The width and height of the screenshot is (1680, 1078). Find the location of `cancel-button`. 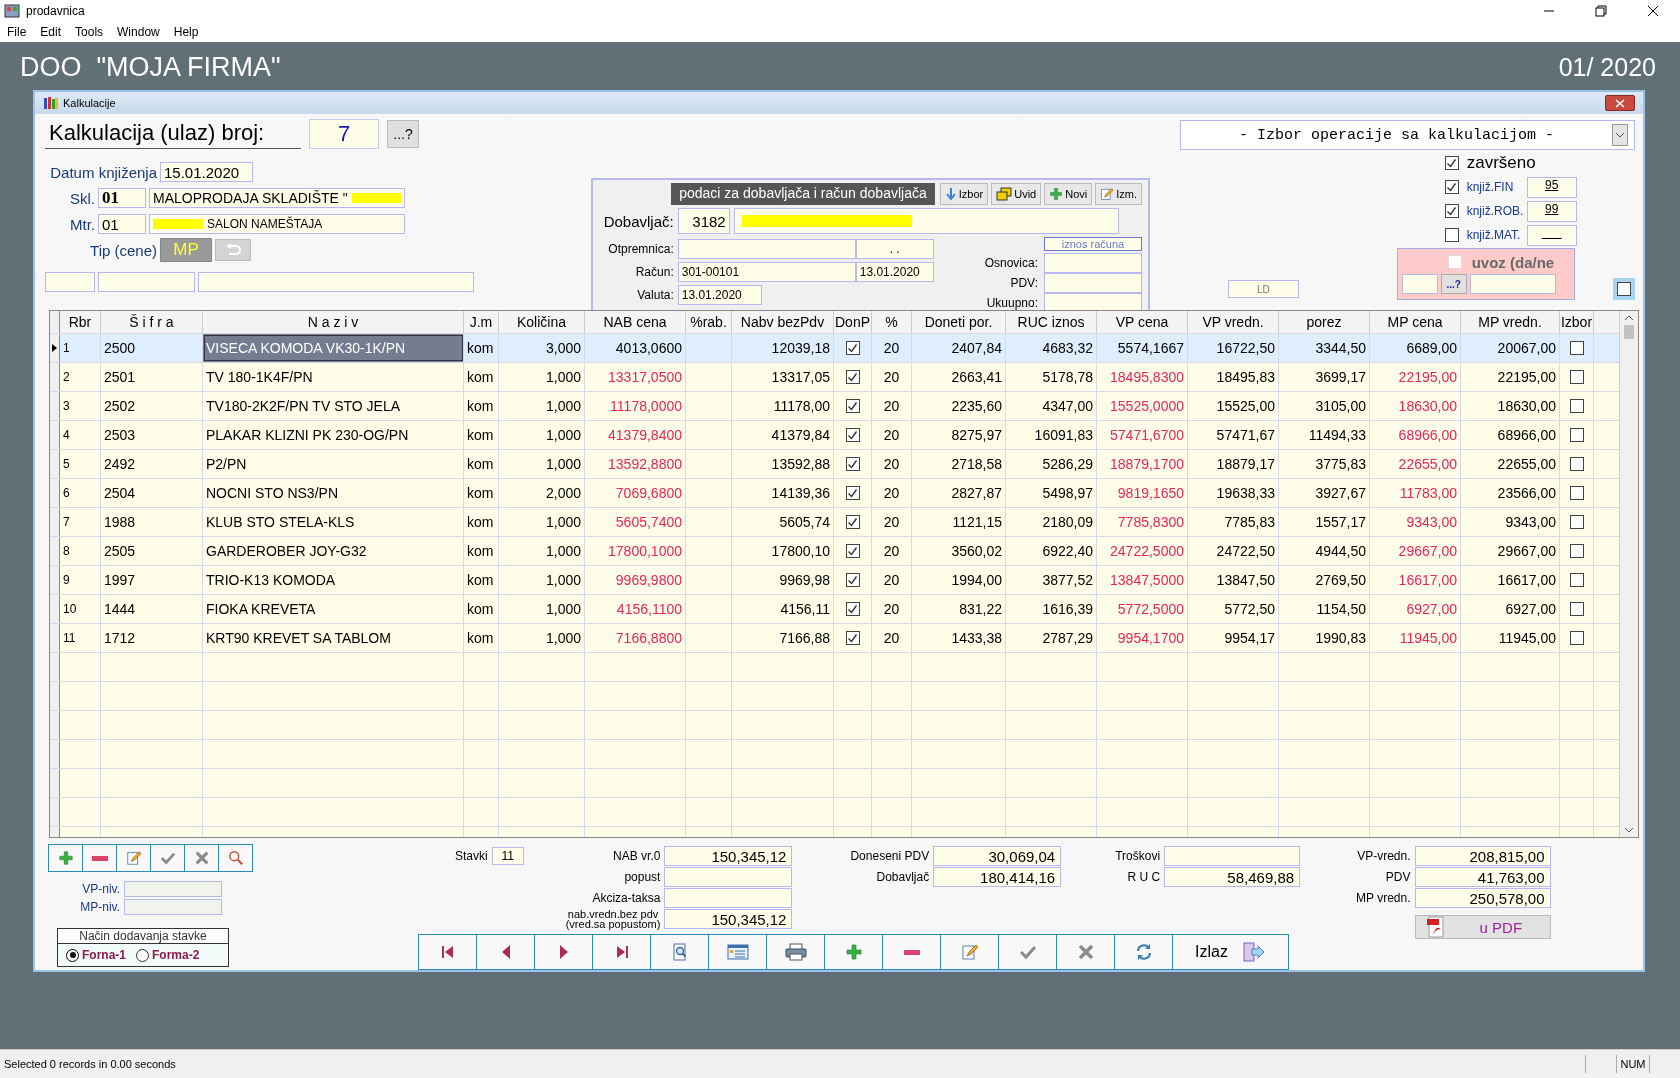

cancel-button is located at coordinates (201, 858).